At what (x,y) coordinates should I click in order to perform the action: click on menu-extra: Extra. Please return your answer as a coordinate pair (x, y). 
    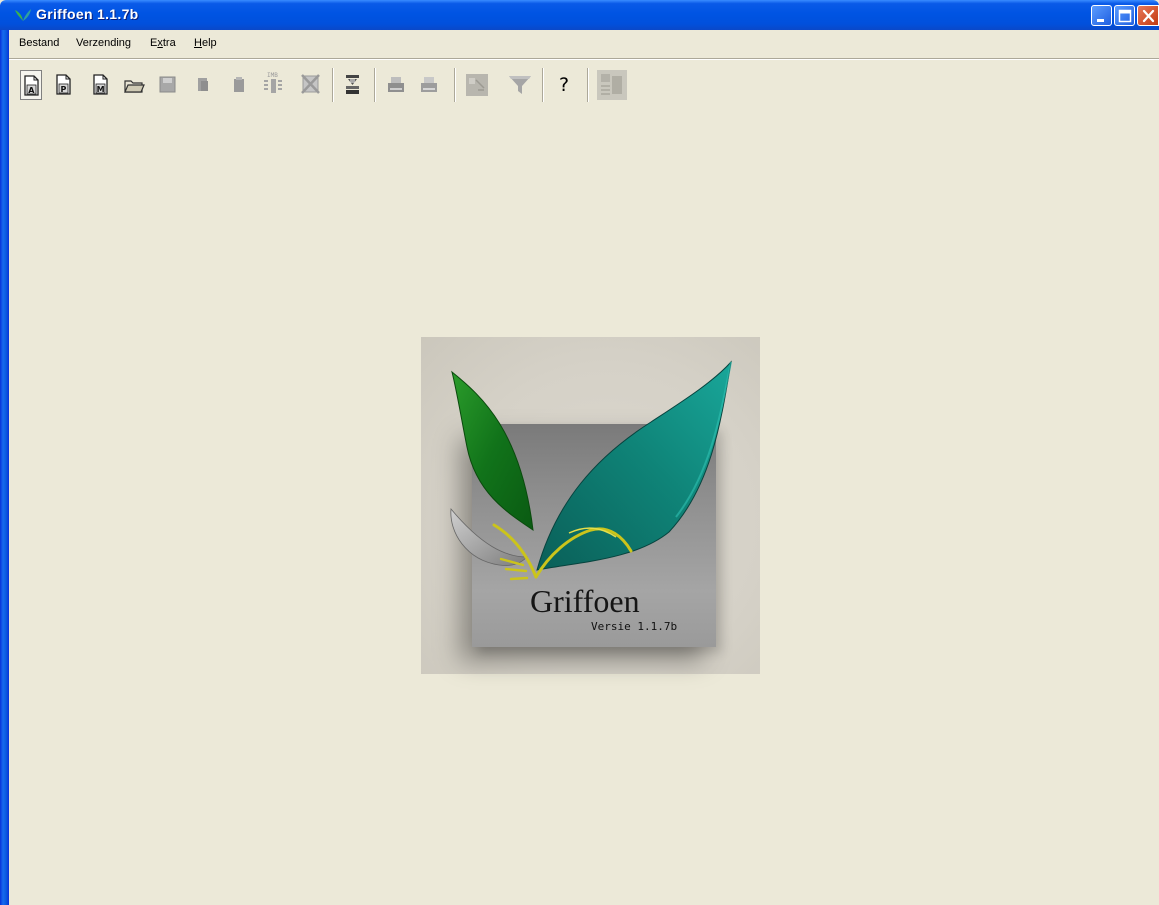
    Looking at the image, I should click on (163, 43).